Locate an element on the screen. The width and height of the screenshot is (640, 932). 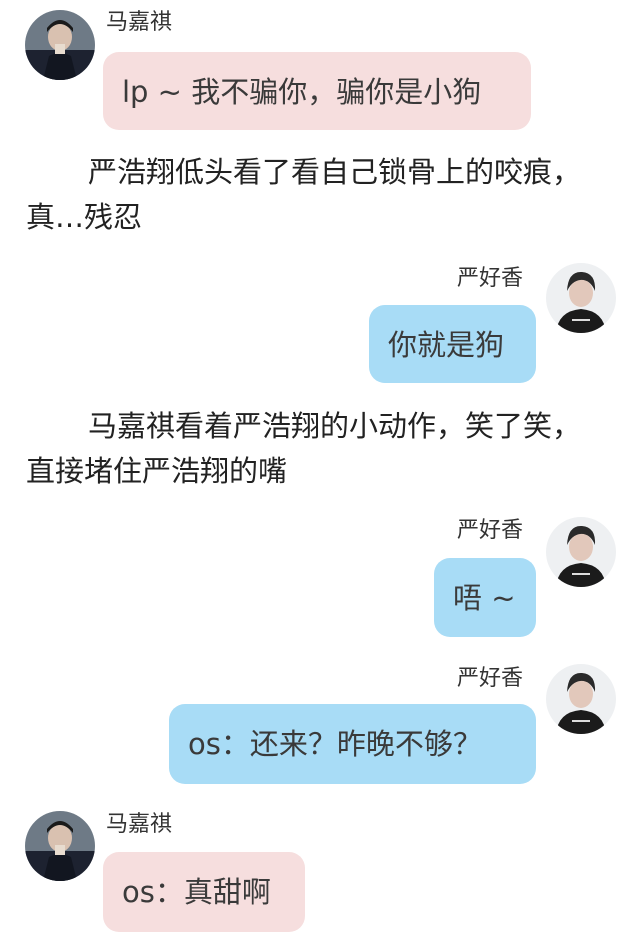
message-bubble: 唔 ~ is located at coordinates (485, 597).